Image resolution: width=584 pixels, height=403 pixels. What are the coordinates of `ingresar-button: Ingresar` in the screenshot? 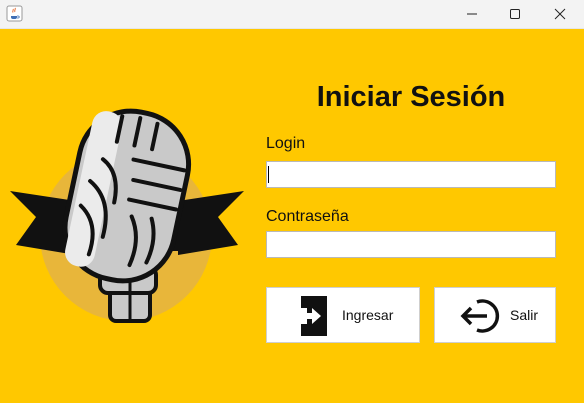 It's located at (343, 315).